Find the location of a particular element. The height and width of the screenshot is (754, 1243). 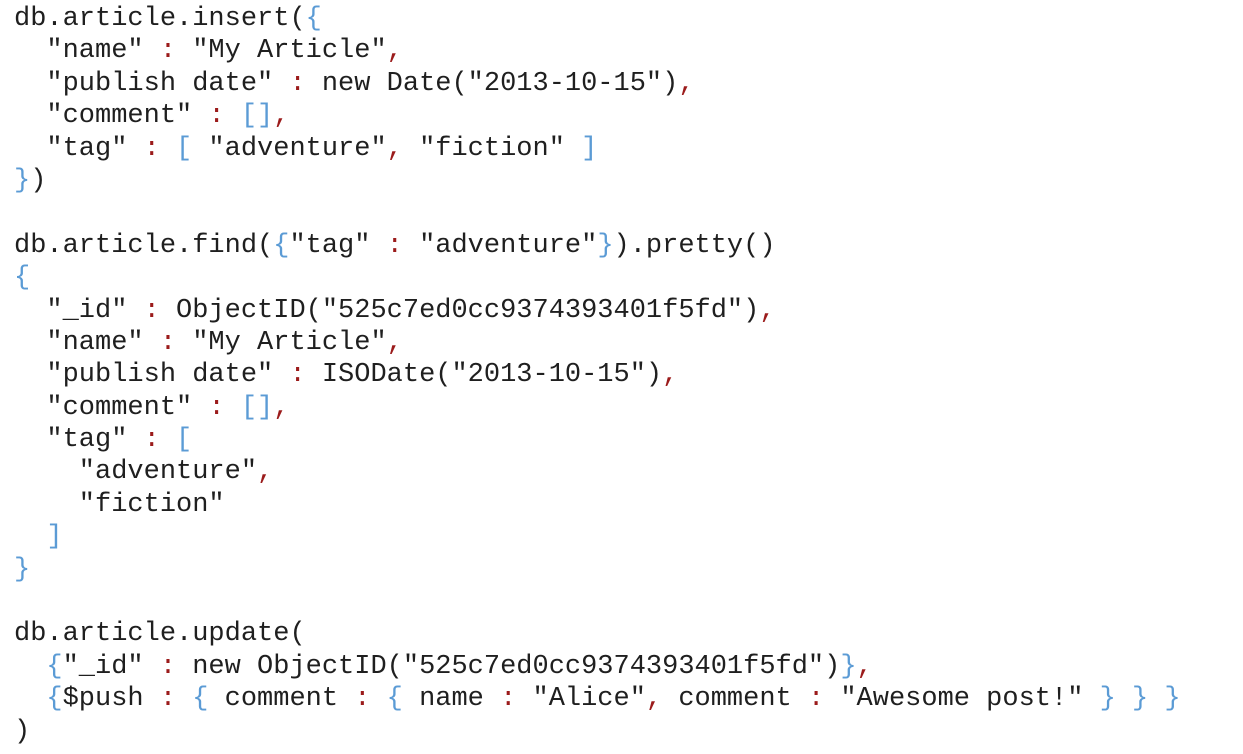

code-token: ObjectID("525c7ed0cc9374393401f5fd") is located at coordinates (459, 310).